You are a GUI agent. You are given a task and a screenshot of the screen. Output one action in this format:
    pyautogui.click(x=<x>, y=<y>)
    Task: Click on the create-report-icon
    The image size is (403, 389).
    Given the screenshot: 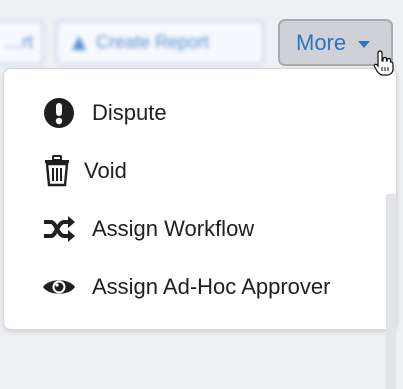 What is the action you would take?
    pyautogui.click(x=79, y=42)
    